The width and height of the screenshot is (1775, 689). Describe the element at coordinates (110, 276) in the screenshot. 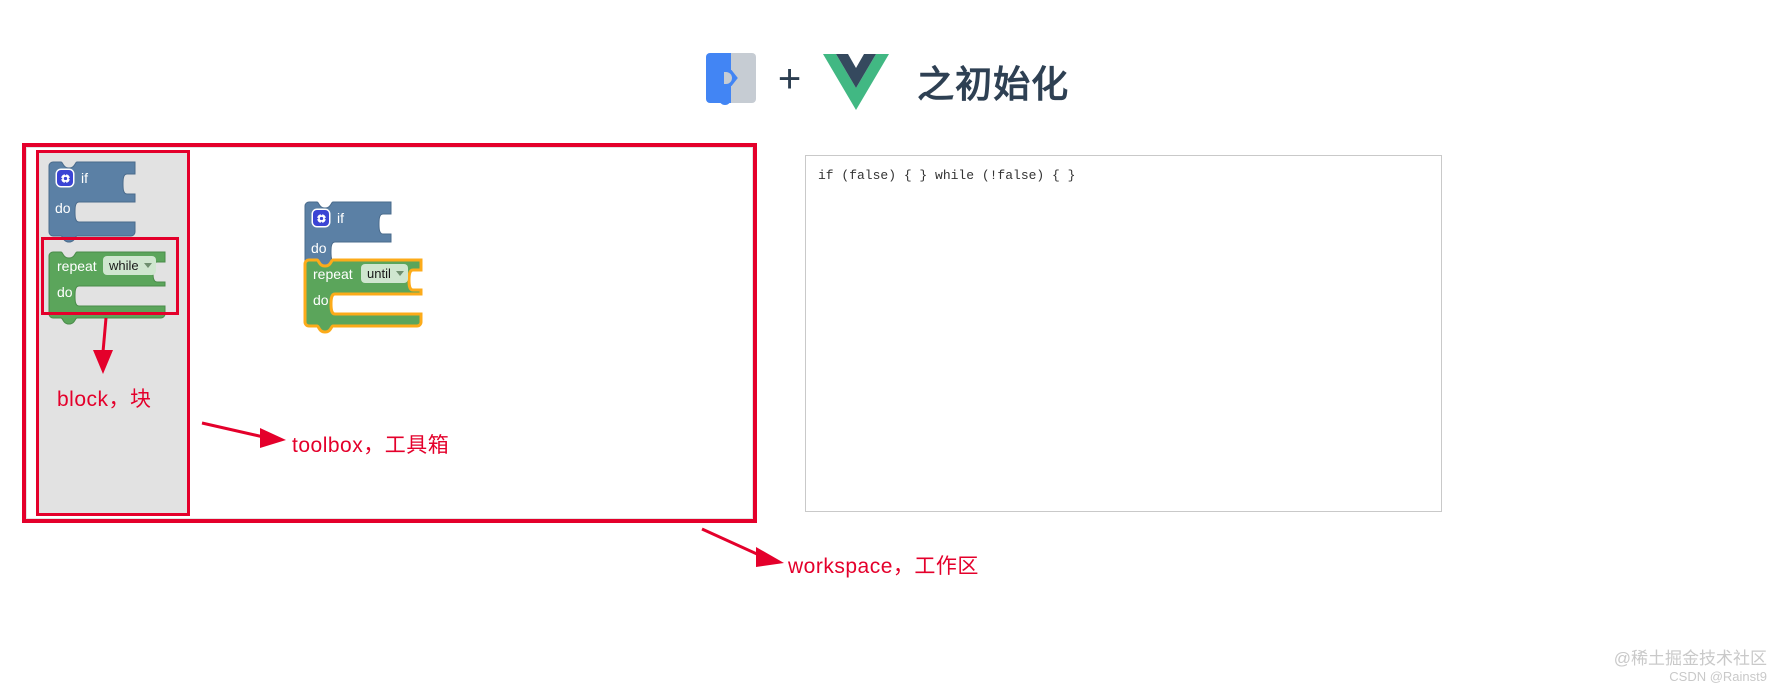

I see `block-highlight-box` at that location.